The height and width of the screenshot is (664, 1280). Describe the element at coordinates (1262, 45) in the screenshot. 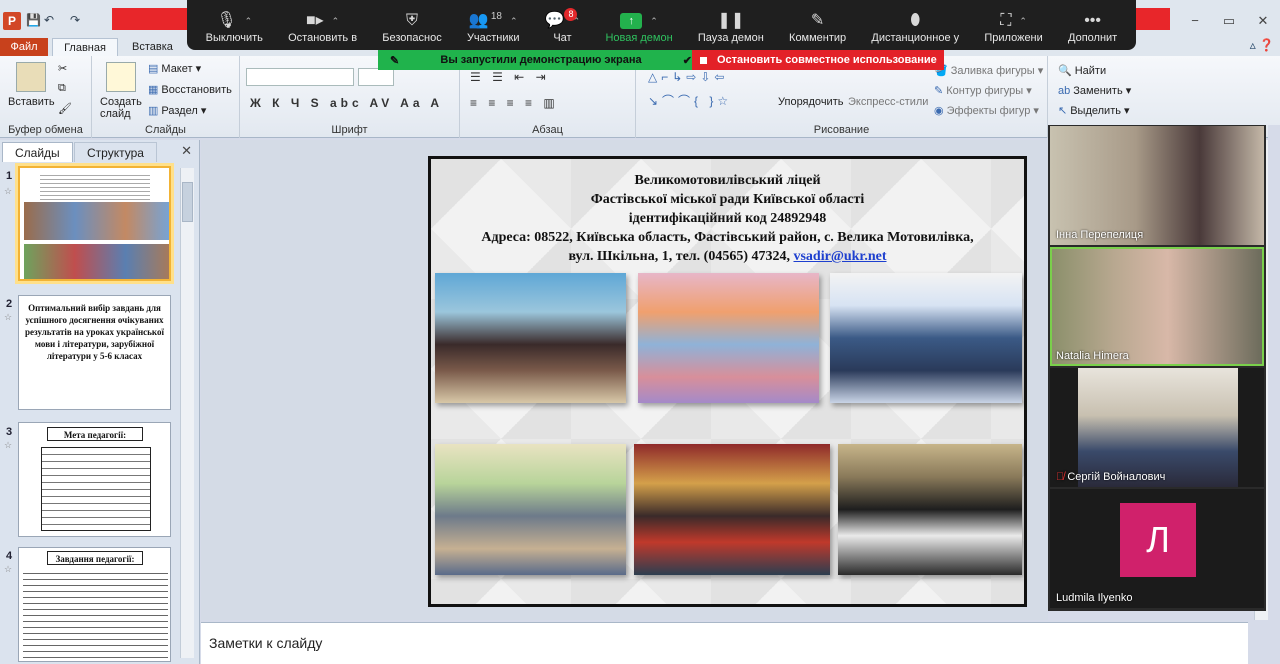

I see `help-icon: ▵ ❓` at that location.